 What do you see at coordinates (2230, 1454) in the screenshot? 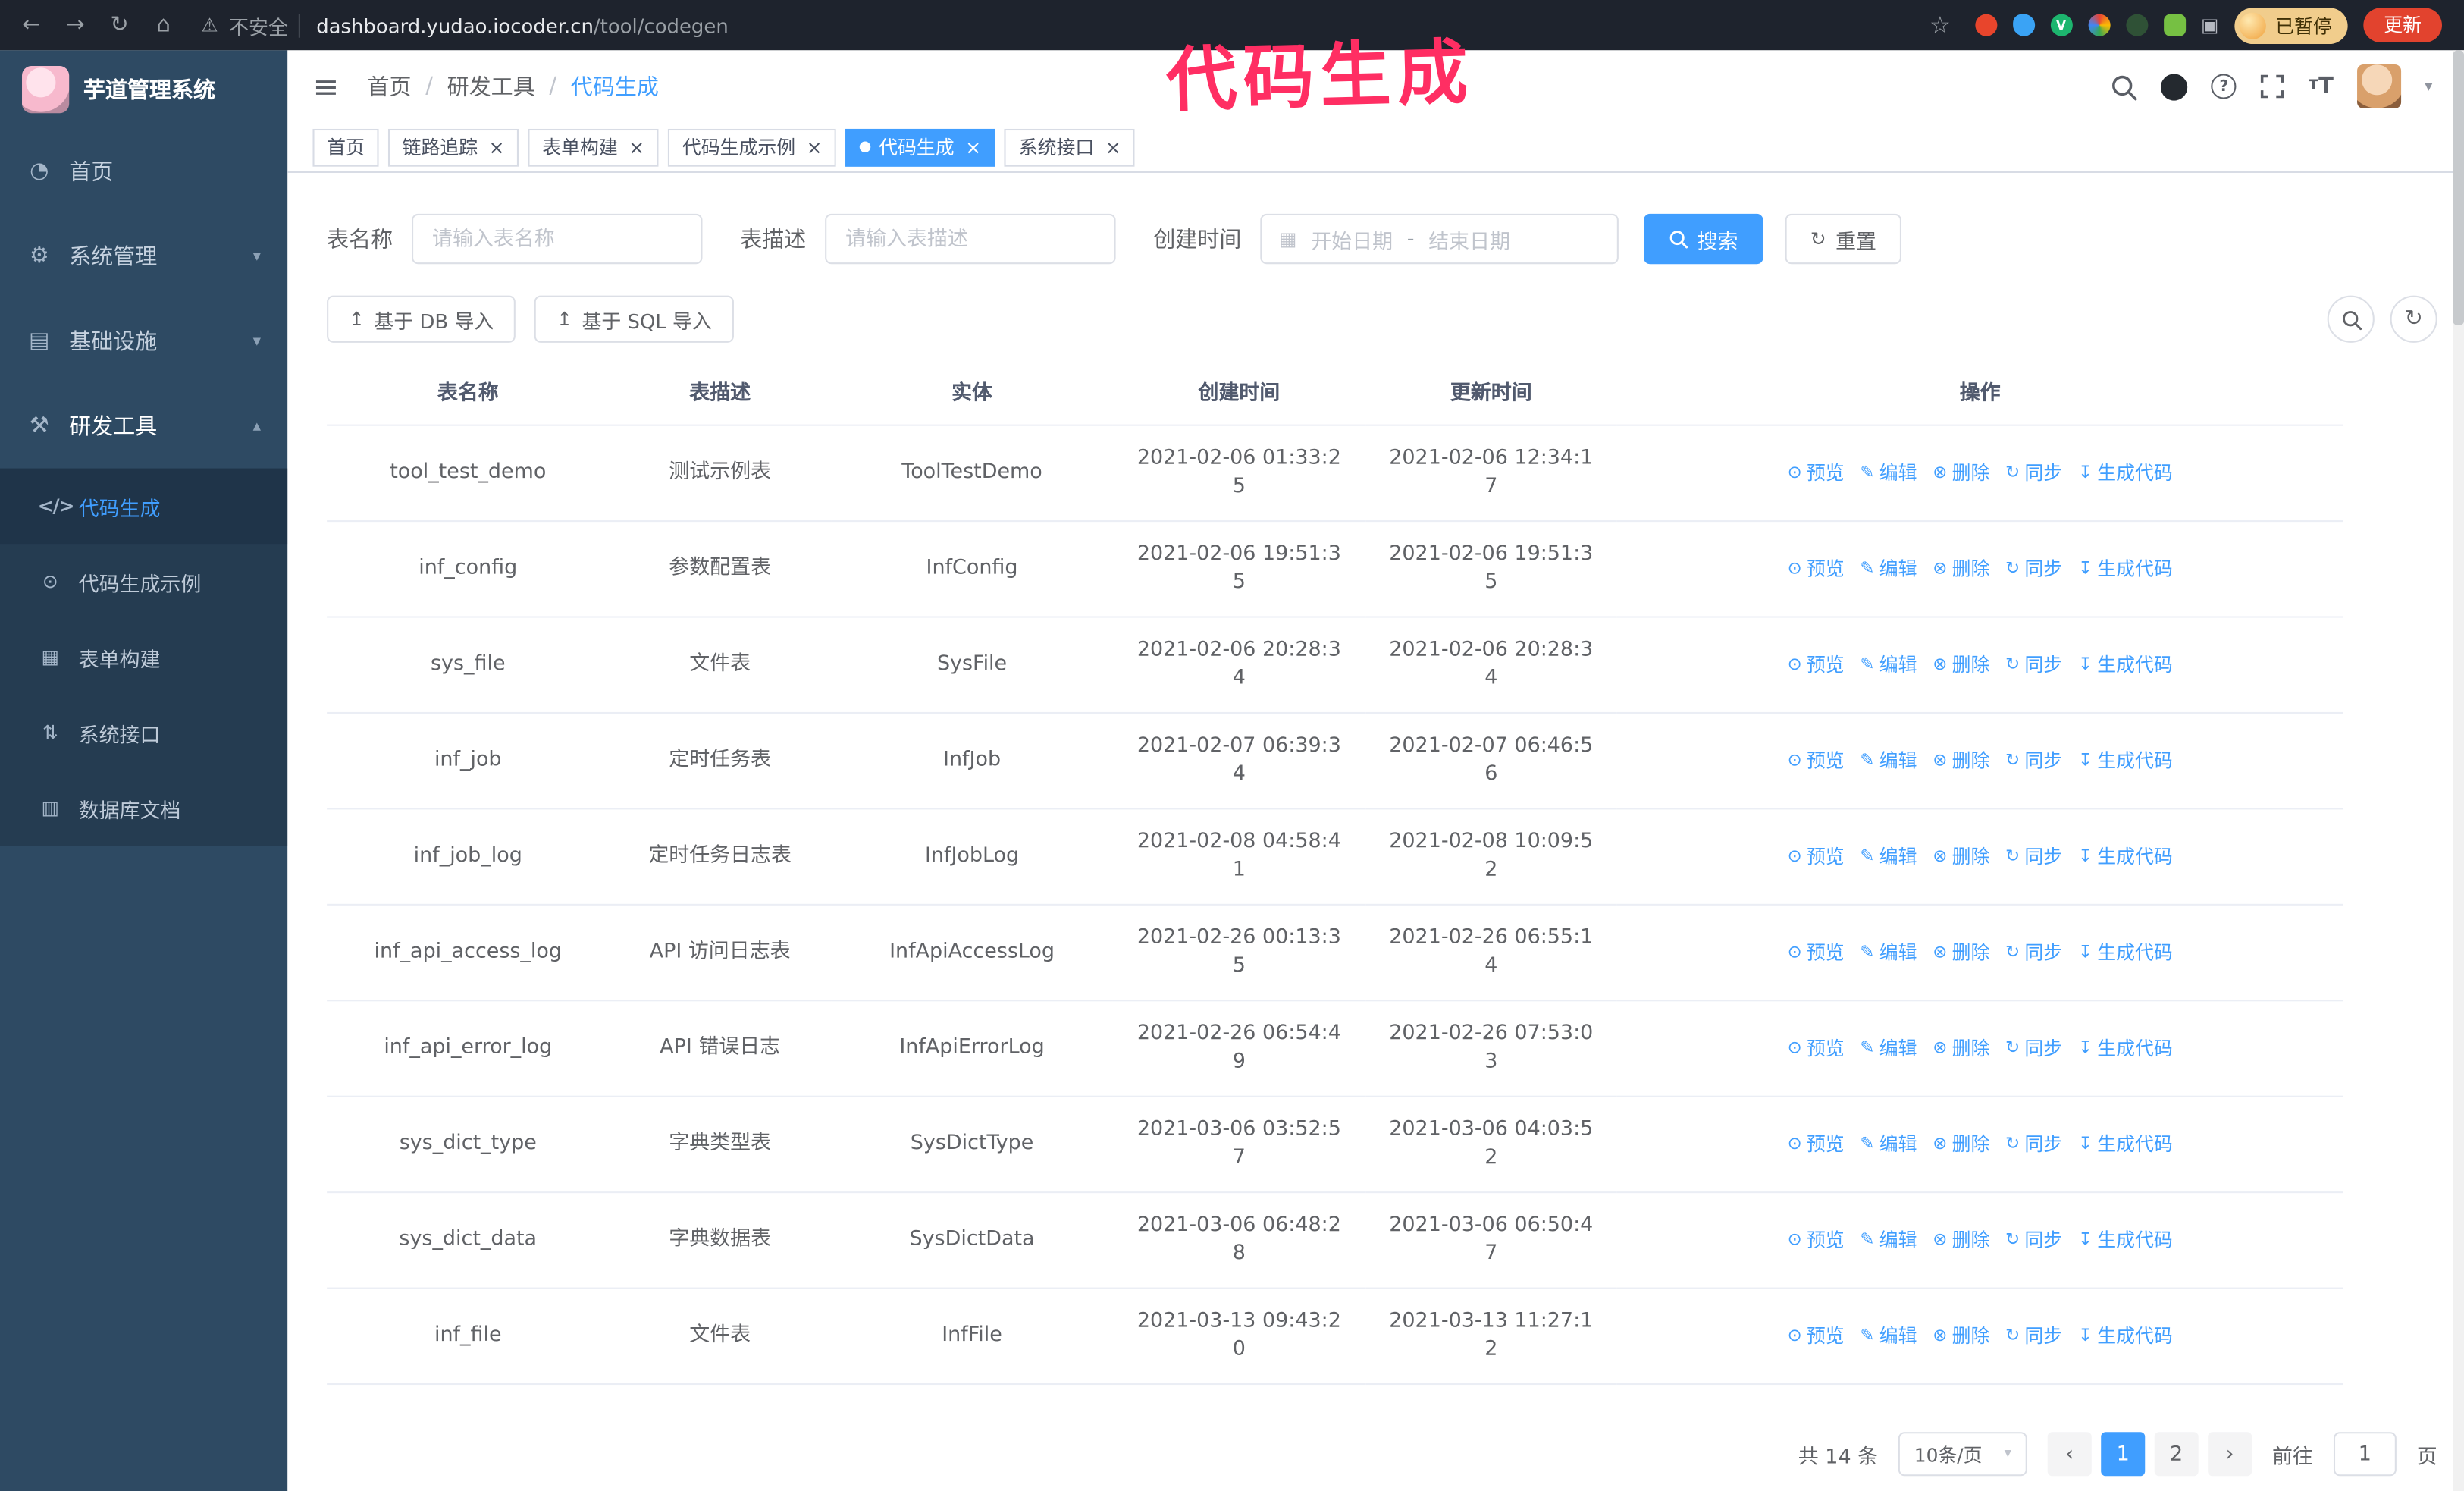
I see `next-page-button: ›` at bounding box center [2230, 1454].